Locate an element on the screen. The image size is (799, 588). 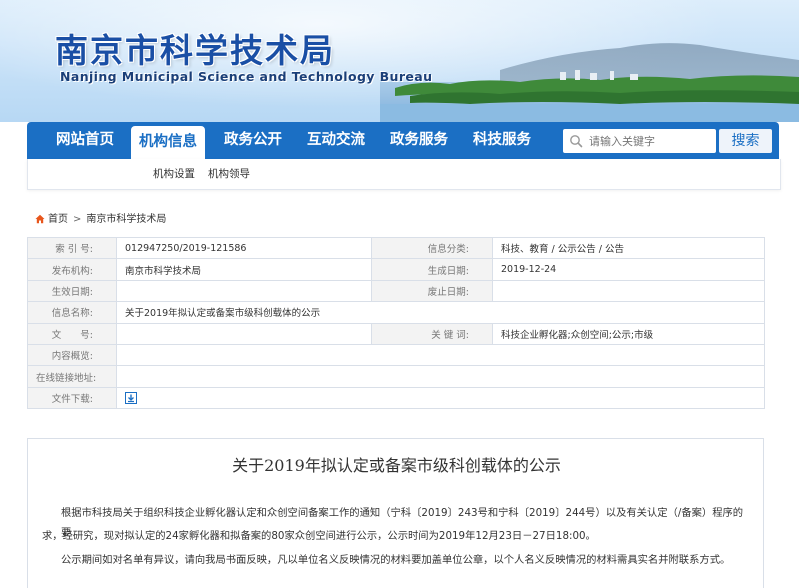
subnav-item-org-leaders: 机构领导 is located at coordinates (229, 173).